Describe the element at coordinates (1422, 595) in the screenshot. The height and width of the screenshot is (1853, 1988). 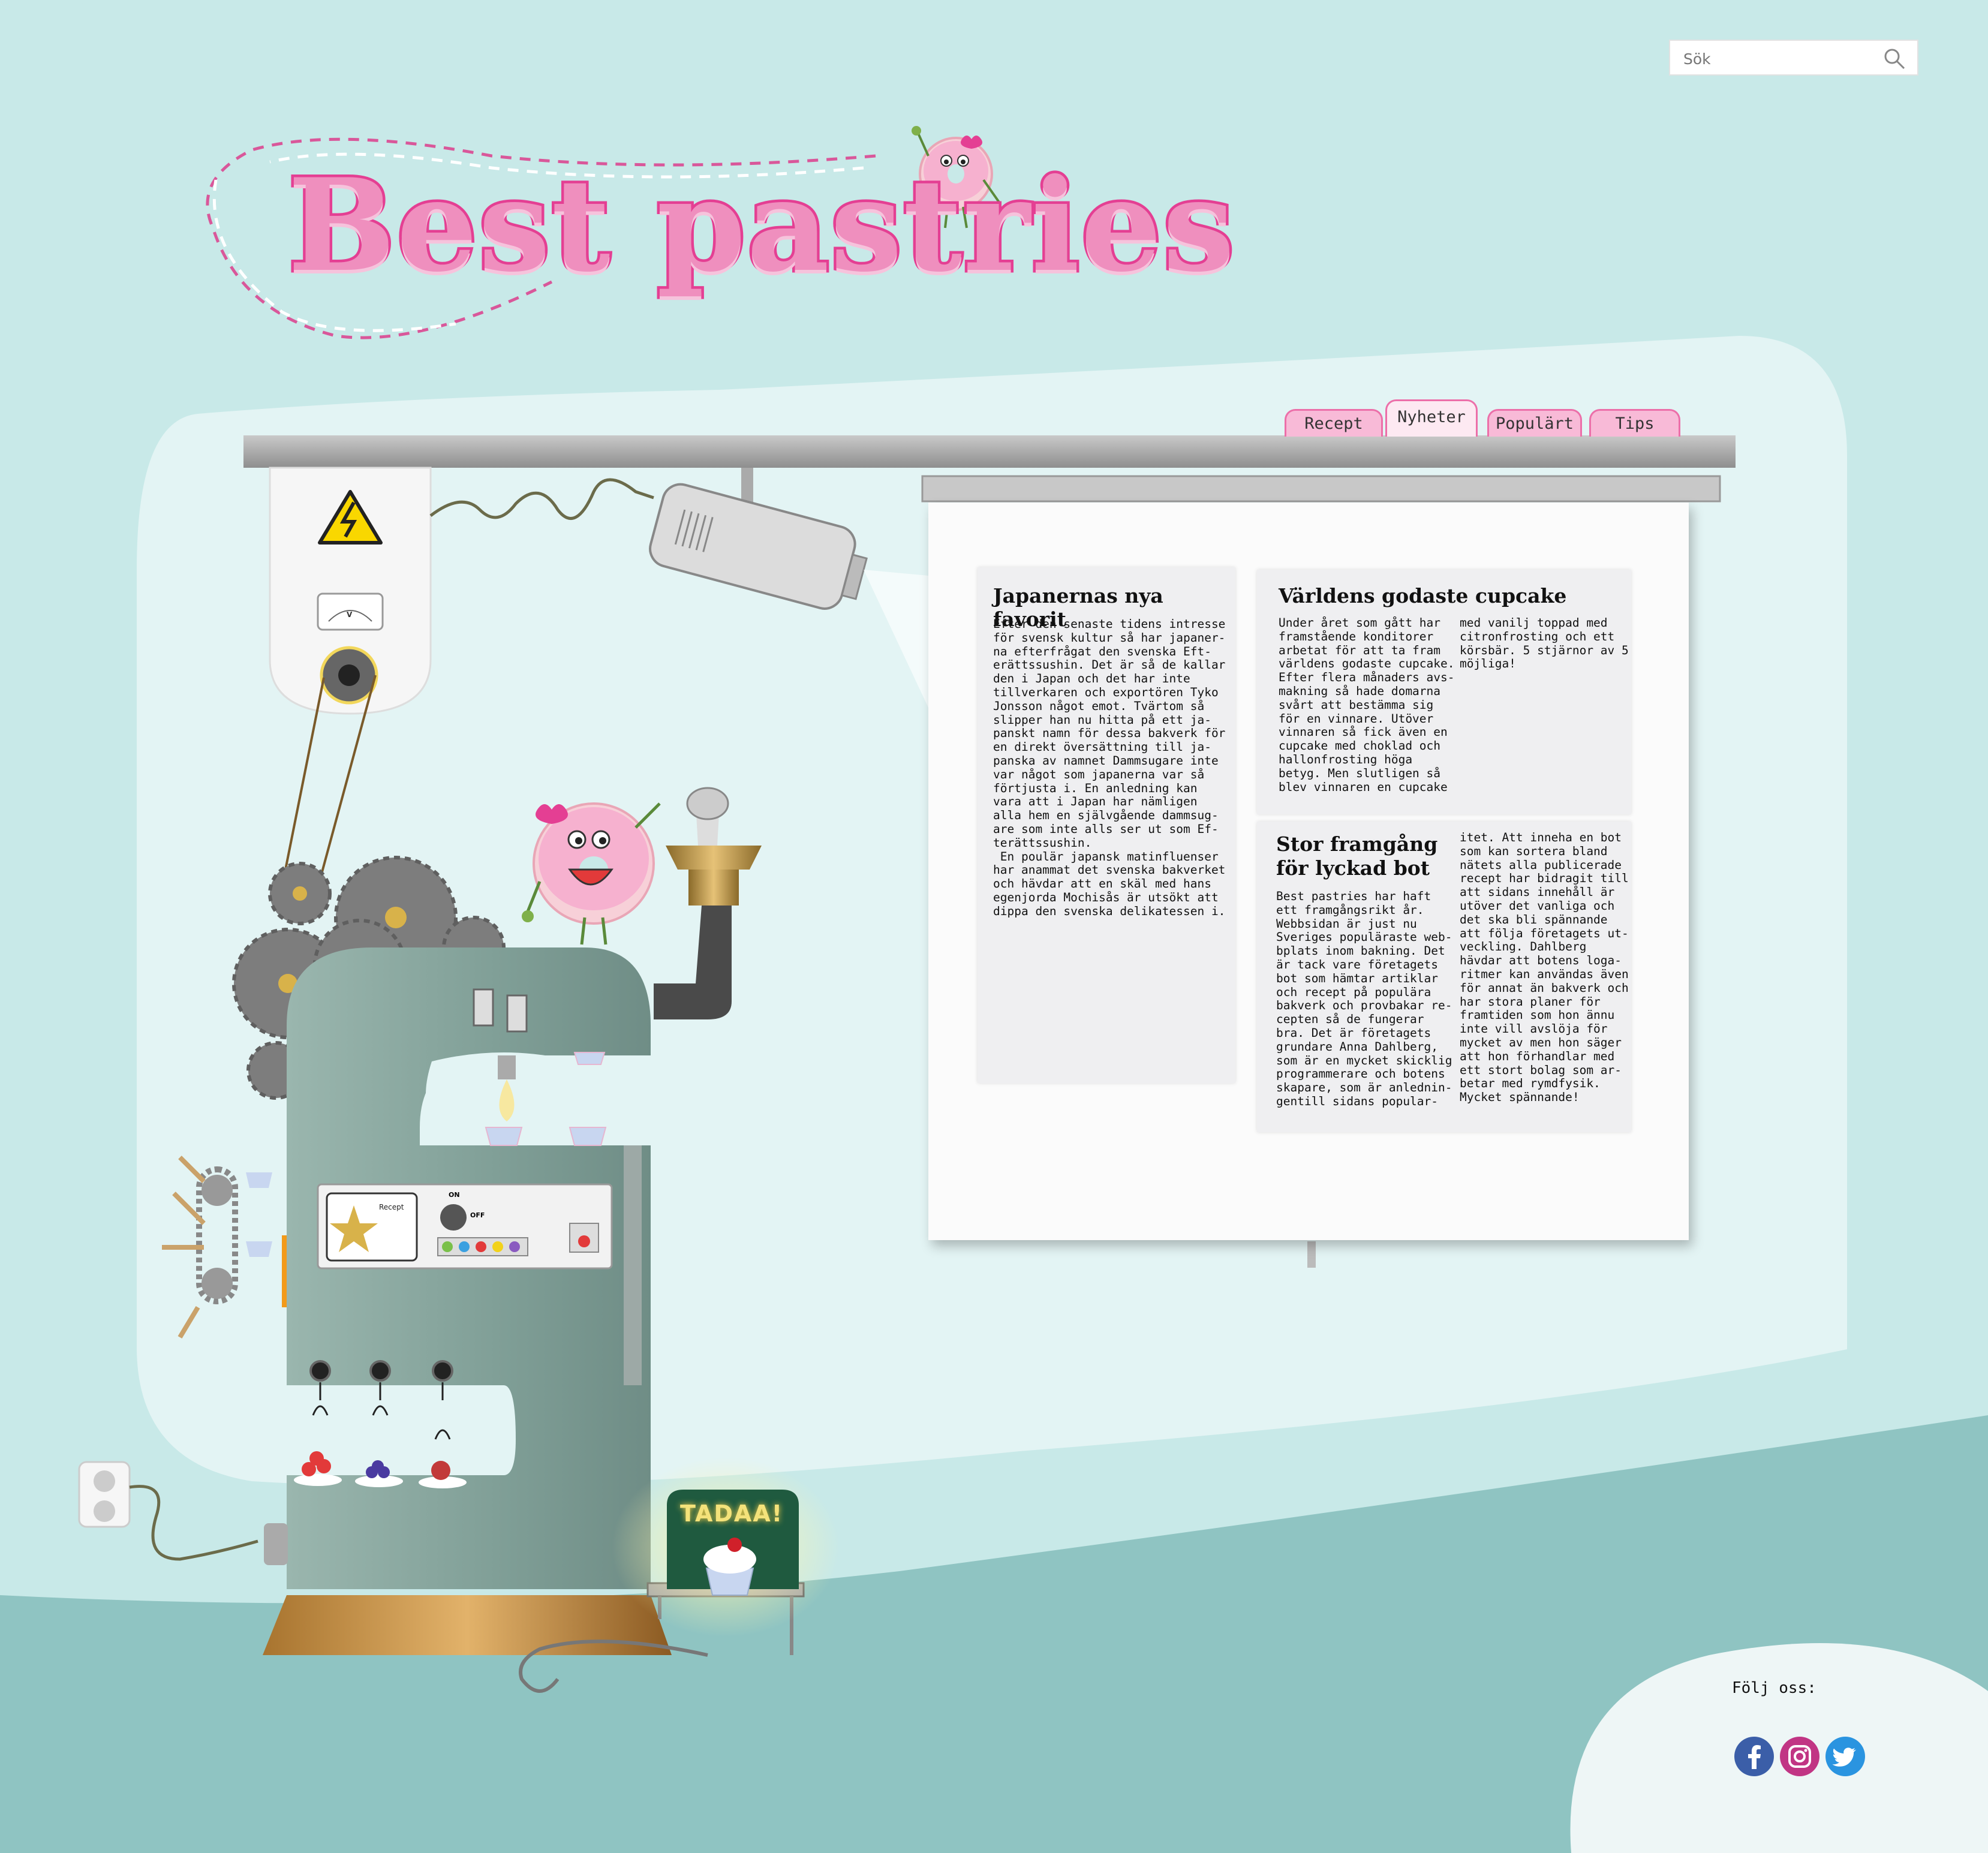
I see `article-title: Världens godaste cupcake` at that location.